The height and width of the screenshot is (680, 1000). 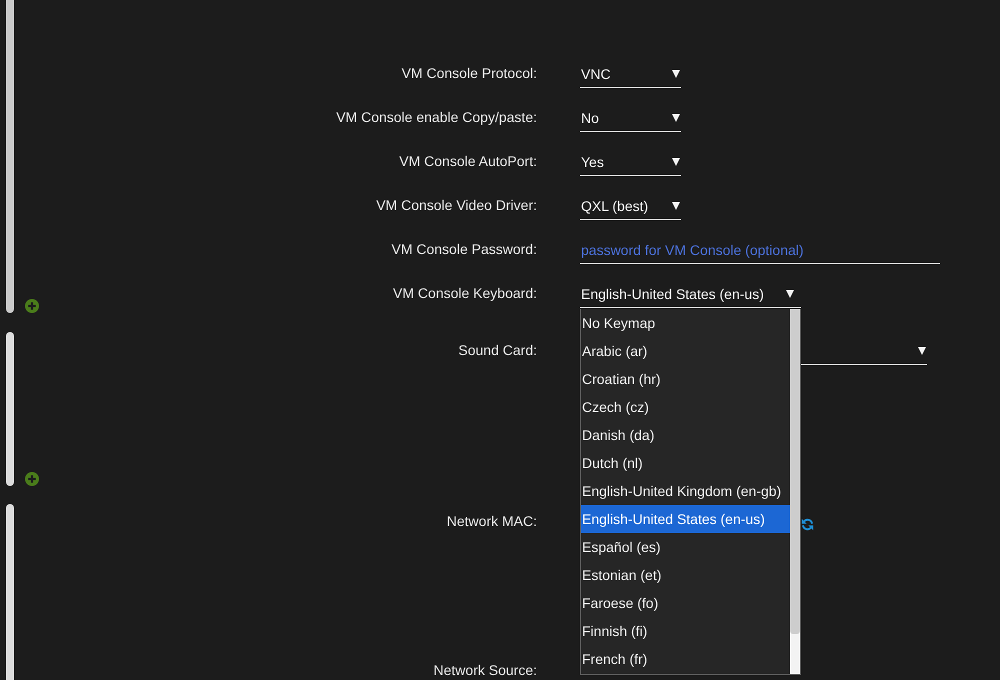 What do you see at coordinates (456, 205) in the screenshot?
I see `field-label: VM Console Video Driver:` at bounding box center [456, 205].